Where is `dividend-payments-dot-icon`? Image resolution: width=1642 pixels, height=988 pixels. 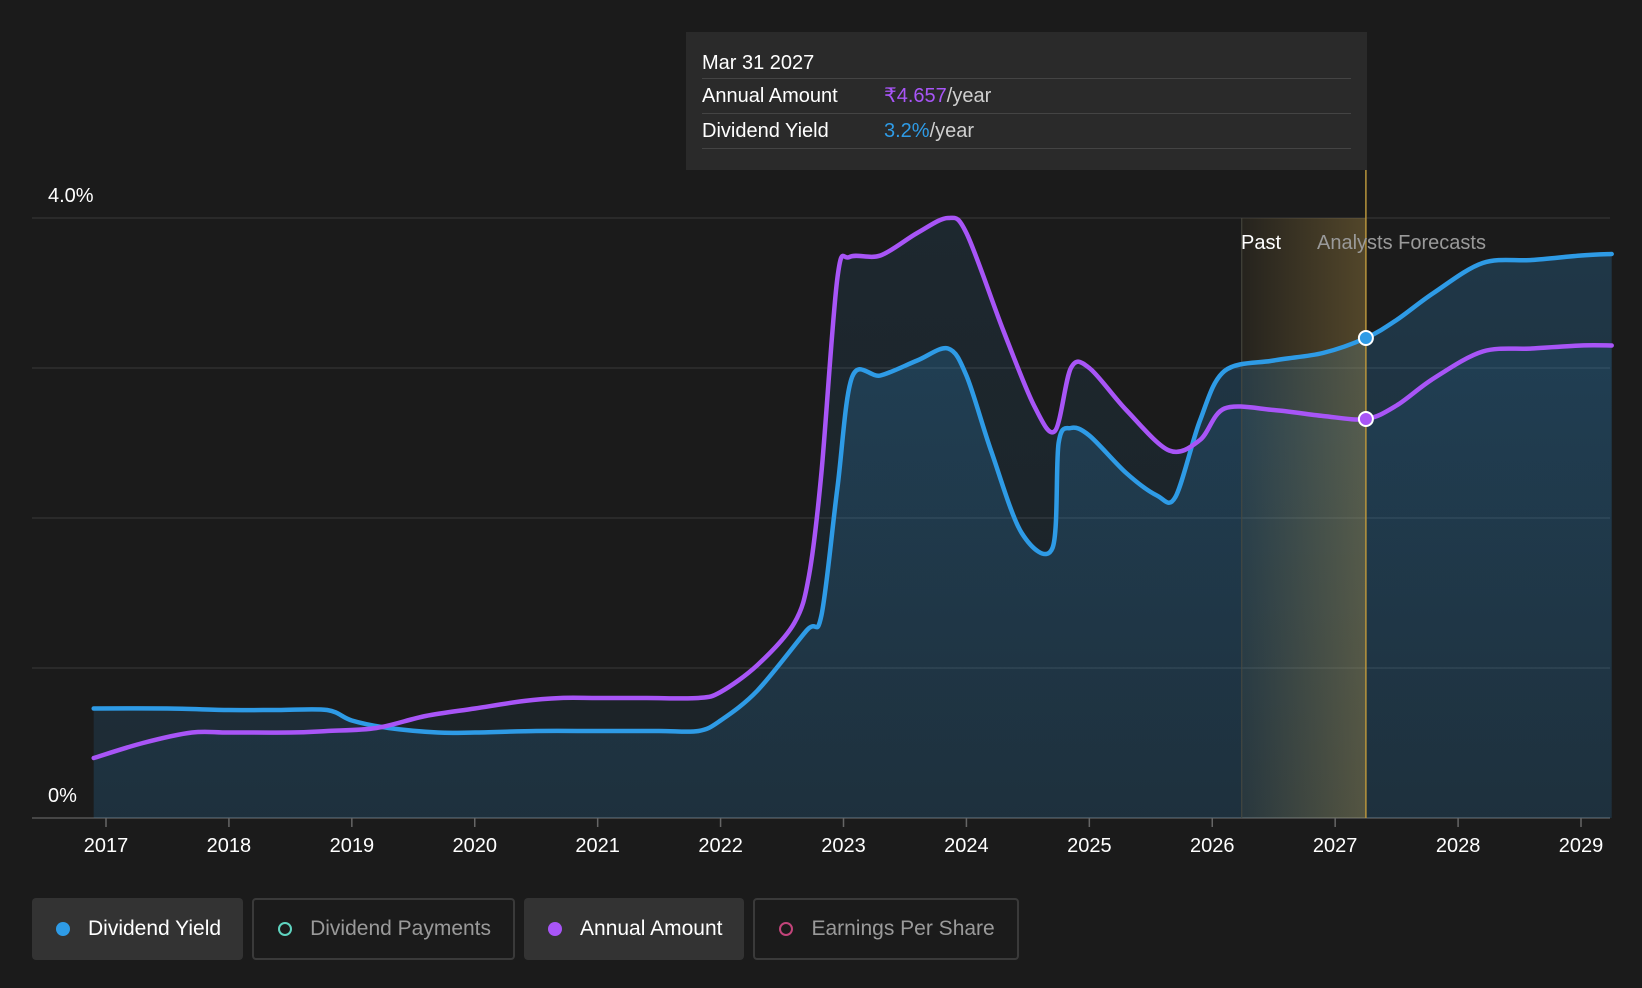 dividend-payments-dot-icon is located at coordinates (285, 929).